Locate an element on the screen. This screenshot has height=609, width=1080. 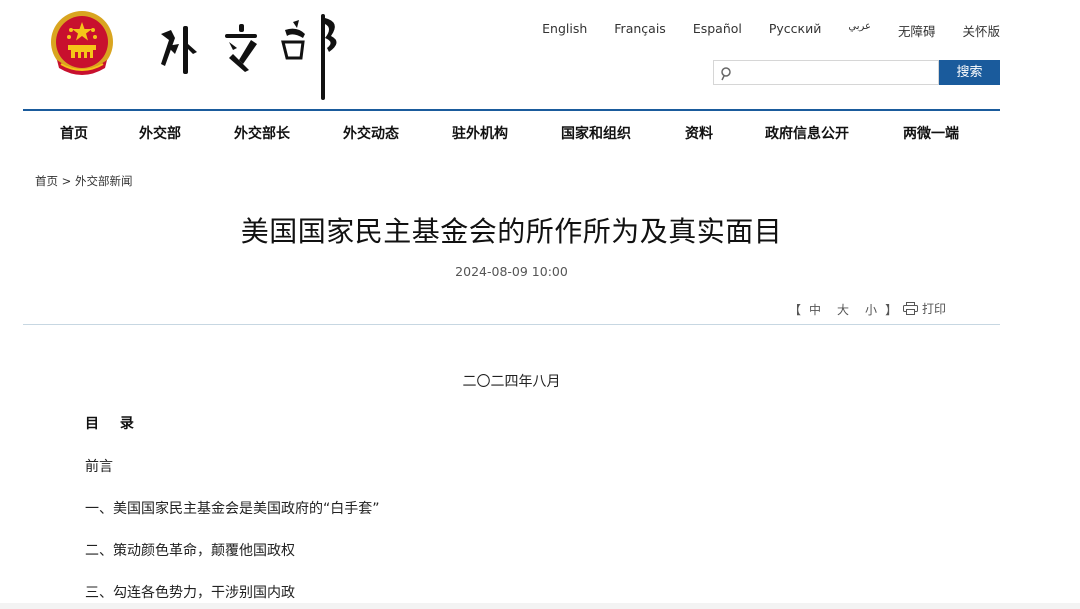
font-size-small-button: 小 is located at coordinates (871, 309).